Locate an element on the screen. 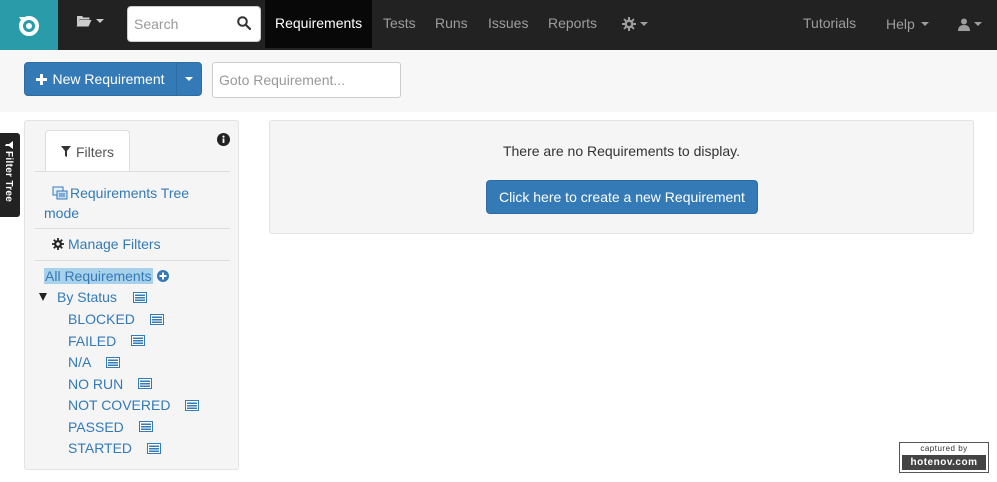  nav-runs: Runs is located at coordinates (451, 24).